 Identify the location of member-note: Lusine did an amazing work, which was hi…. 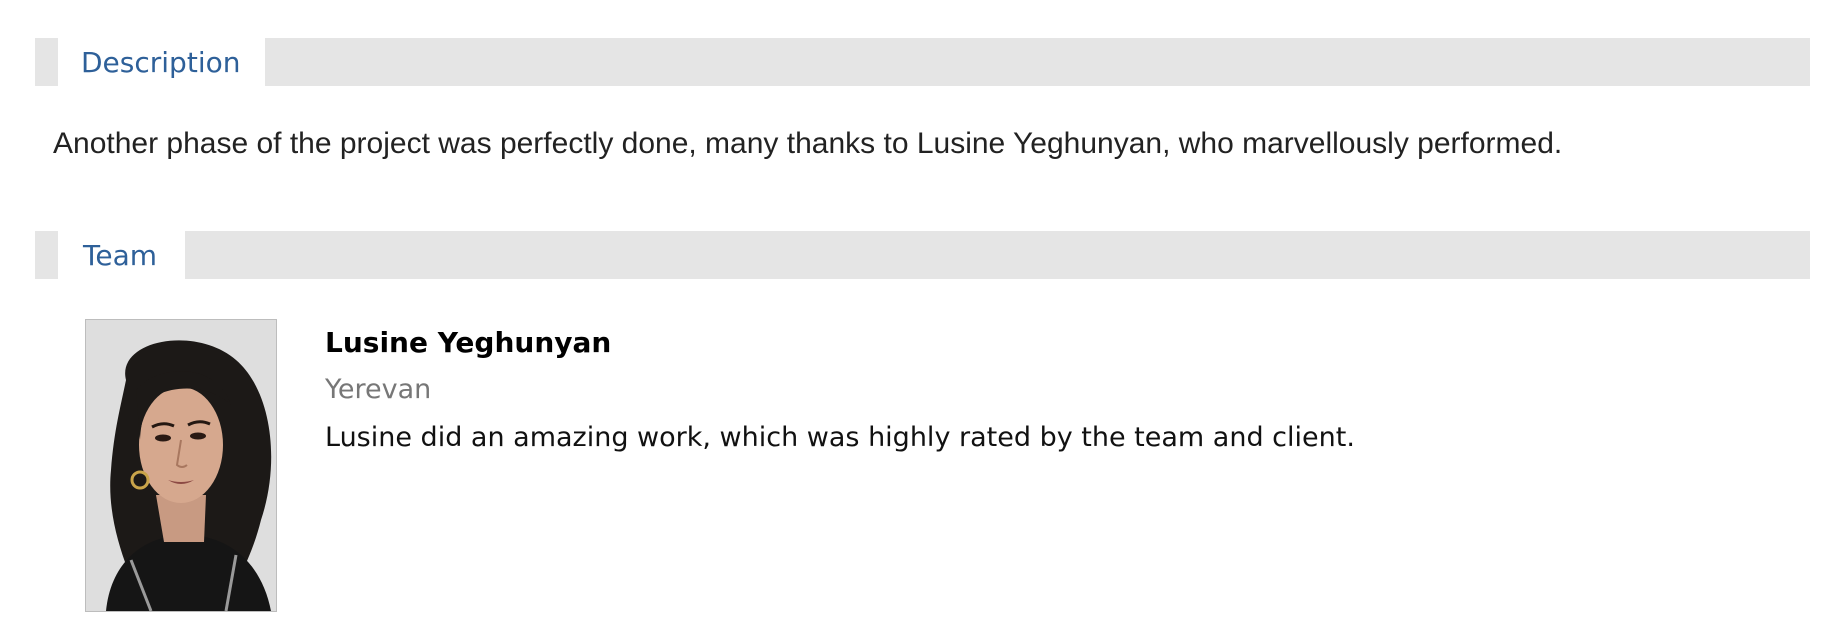
(840, 437).